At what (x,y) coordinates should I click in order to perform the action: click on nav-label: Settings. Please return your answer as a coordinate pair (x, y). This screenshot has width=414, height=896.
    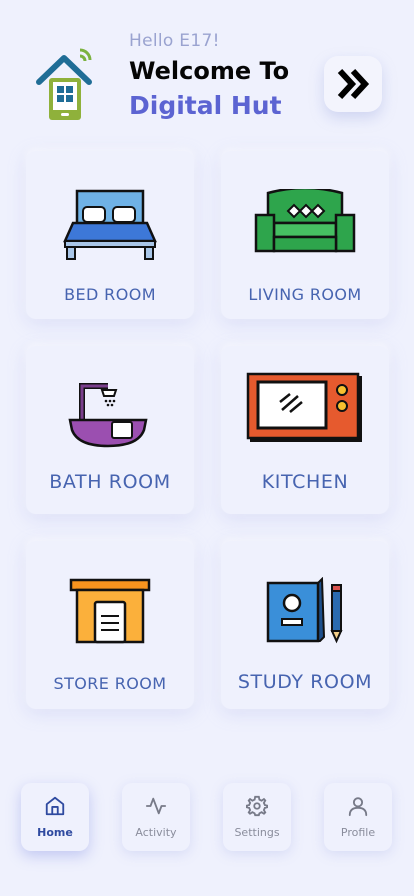
    Looking at the image, I should click on (257, 832).